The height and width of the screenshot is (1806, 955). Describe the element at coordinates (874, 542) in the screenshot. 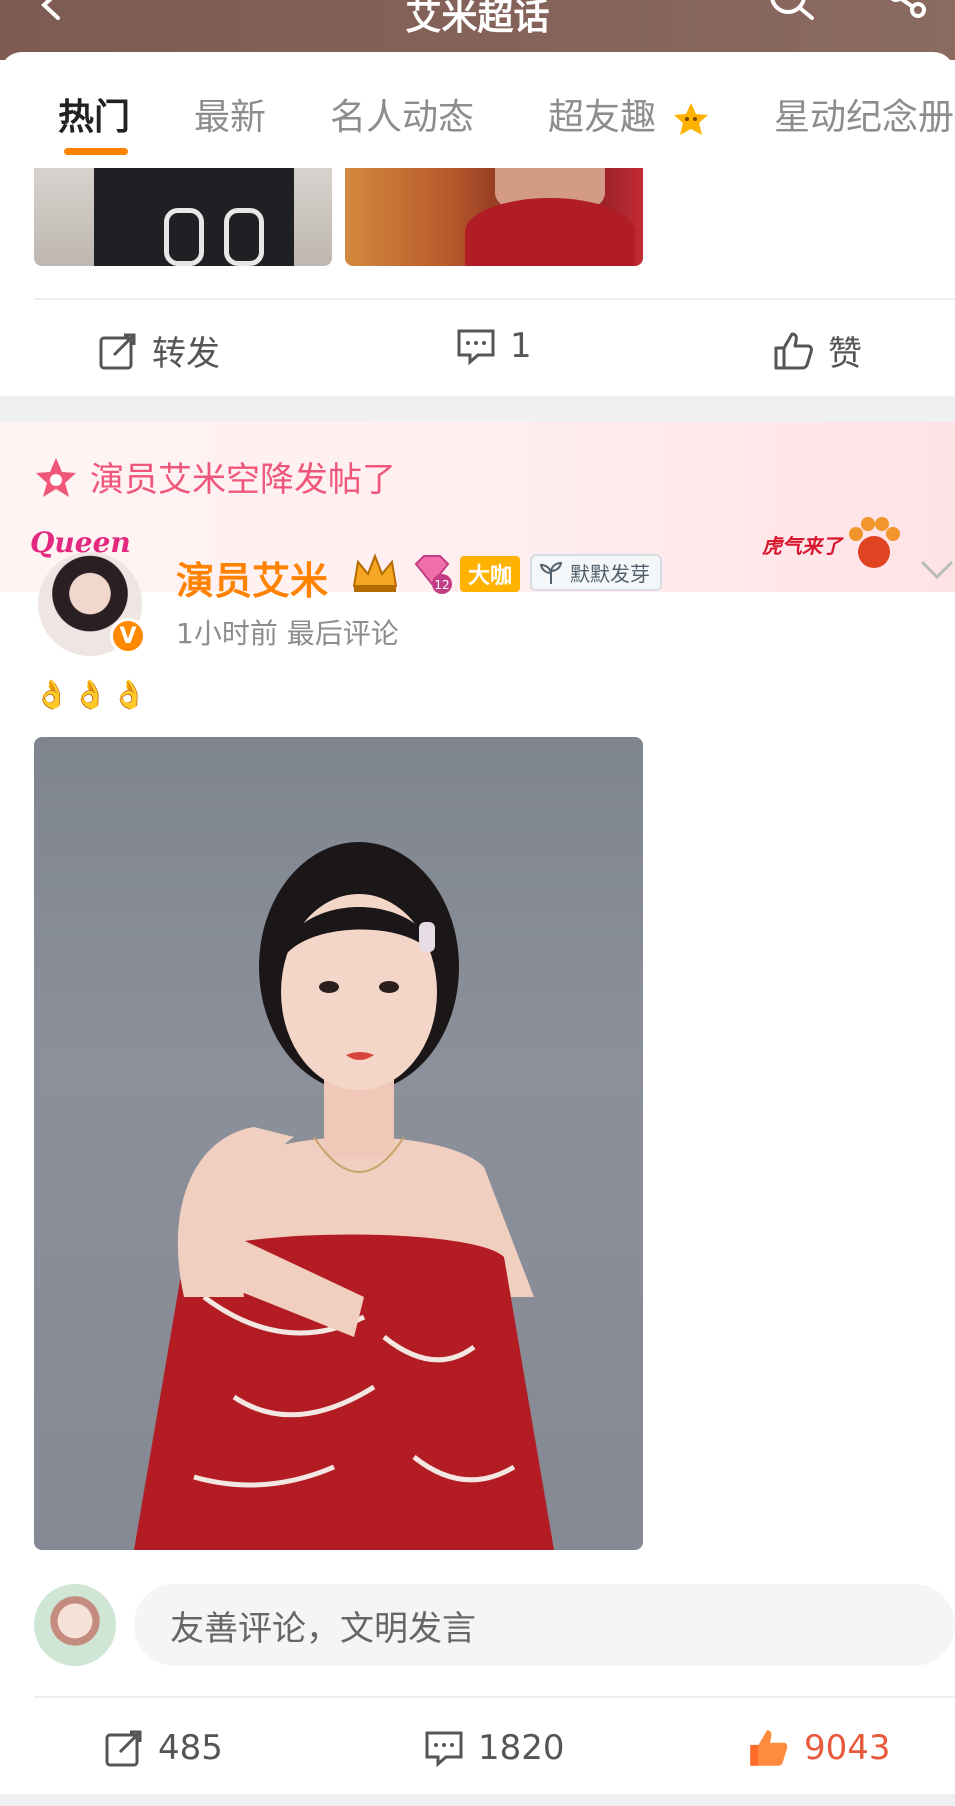

I see `paw-icon` at that location.